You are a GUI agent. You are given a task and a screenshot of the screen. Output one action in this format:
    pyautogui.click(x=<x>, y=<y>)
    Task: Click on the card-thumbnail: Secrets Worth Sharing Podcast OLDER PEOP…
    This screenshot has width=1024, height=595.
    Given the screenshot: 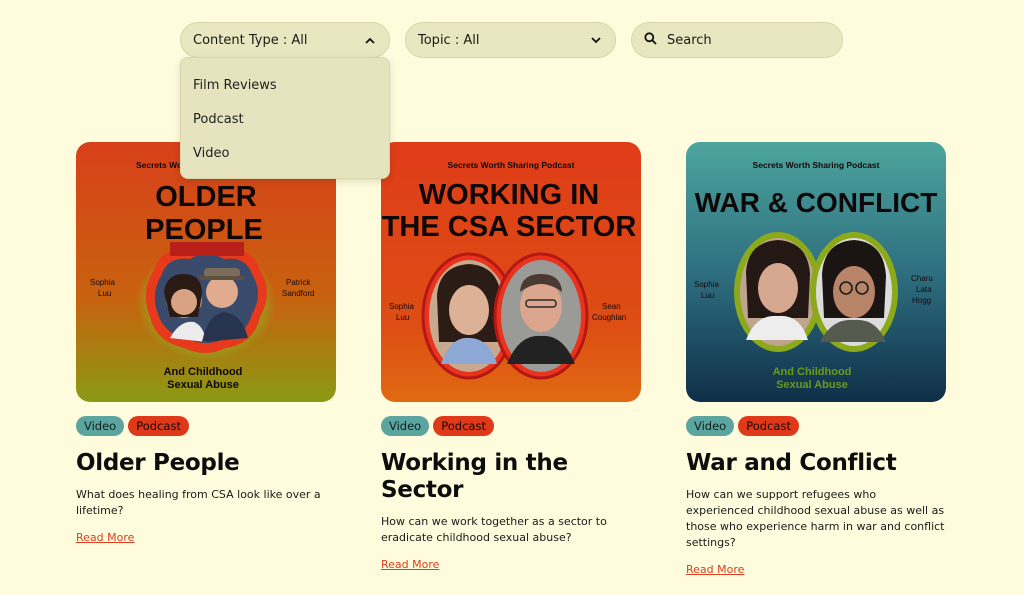 What is the action you would take?
    pyautogui.click(x=206, y=272)
    